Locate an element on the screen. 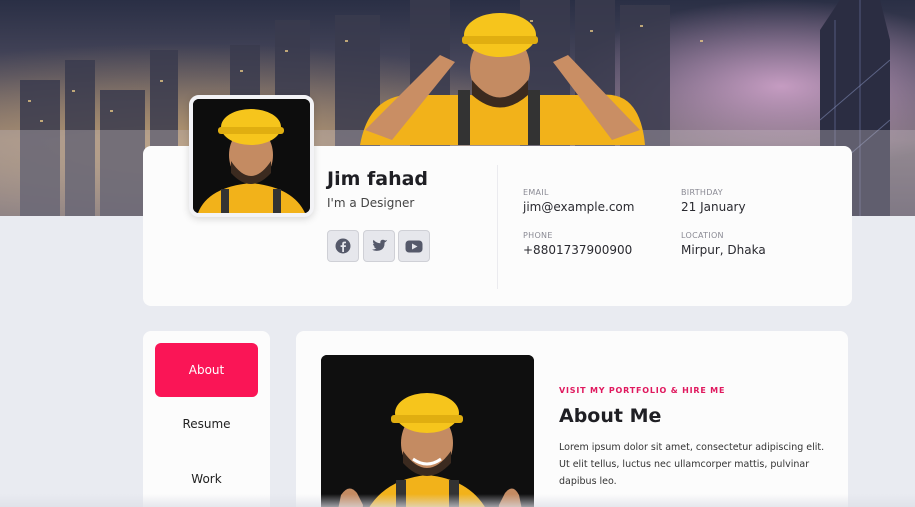 The image size is (915, 507). twitter-button is located at coordinates (379, 246).